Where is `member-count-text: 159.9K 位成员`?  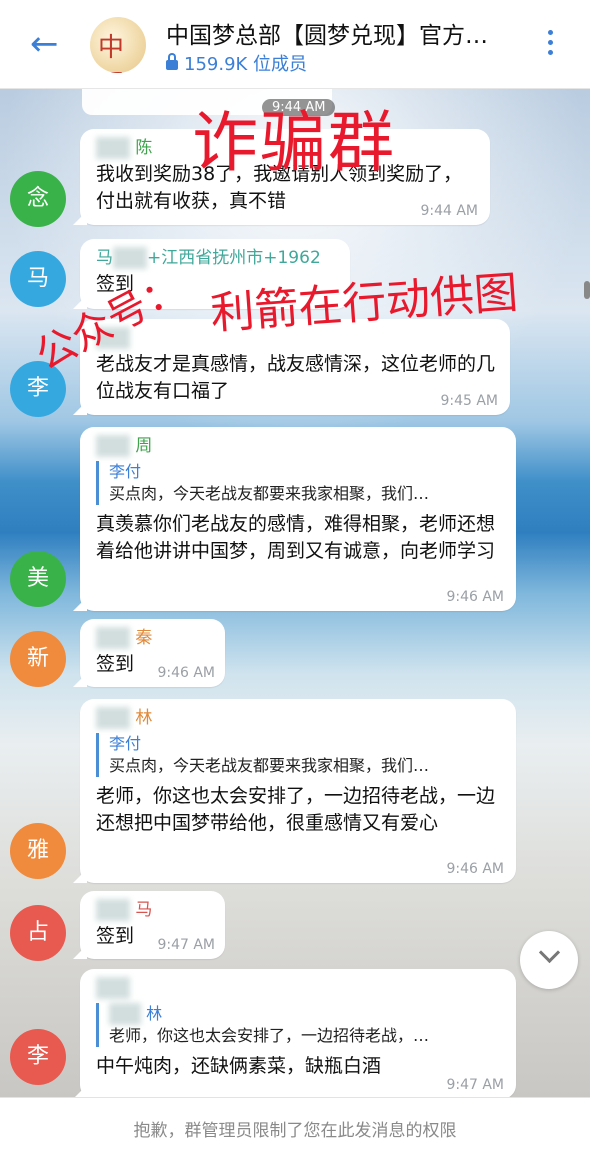 member-count-text: 159.9K 位成员 is located at coordinates (246, 64).